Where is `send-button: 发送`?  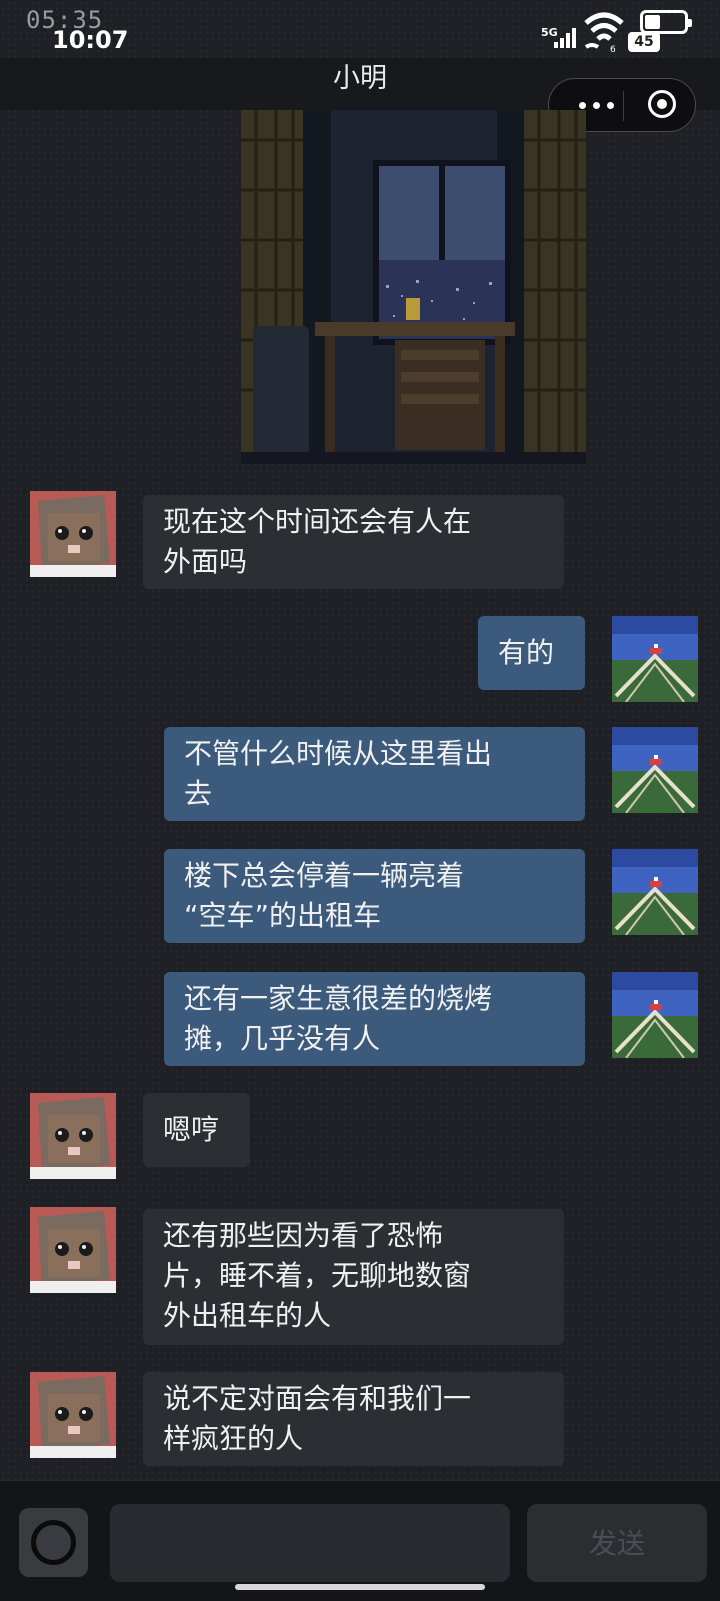
send-button: 发送 is located at coordinates (617, 1543).